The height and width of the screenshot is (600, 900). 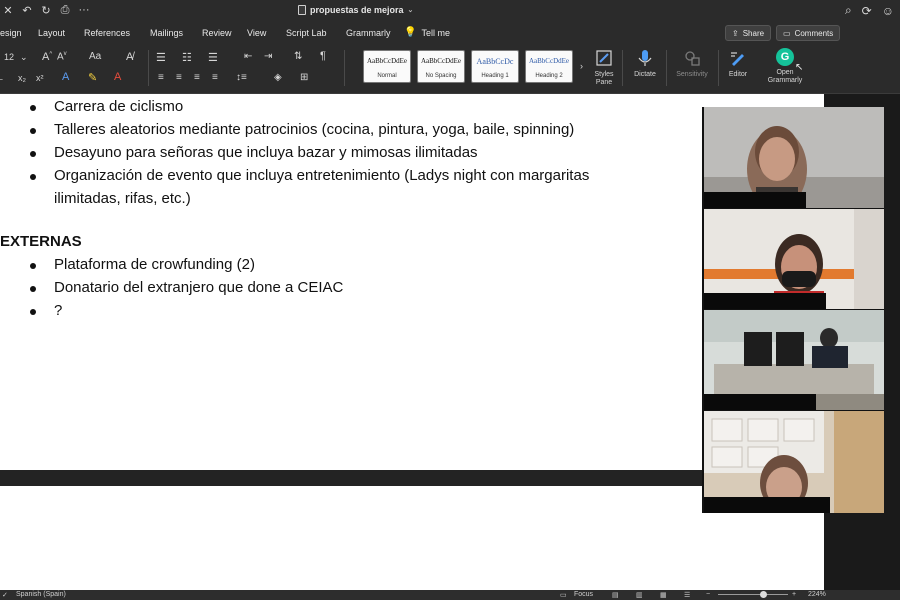 What do you see at coordinates (117, 77) in the screenshot?
I see `font-color-icon: A` at bounding box center [117, 77].